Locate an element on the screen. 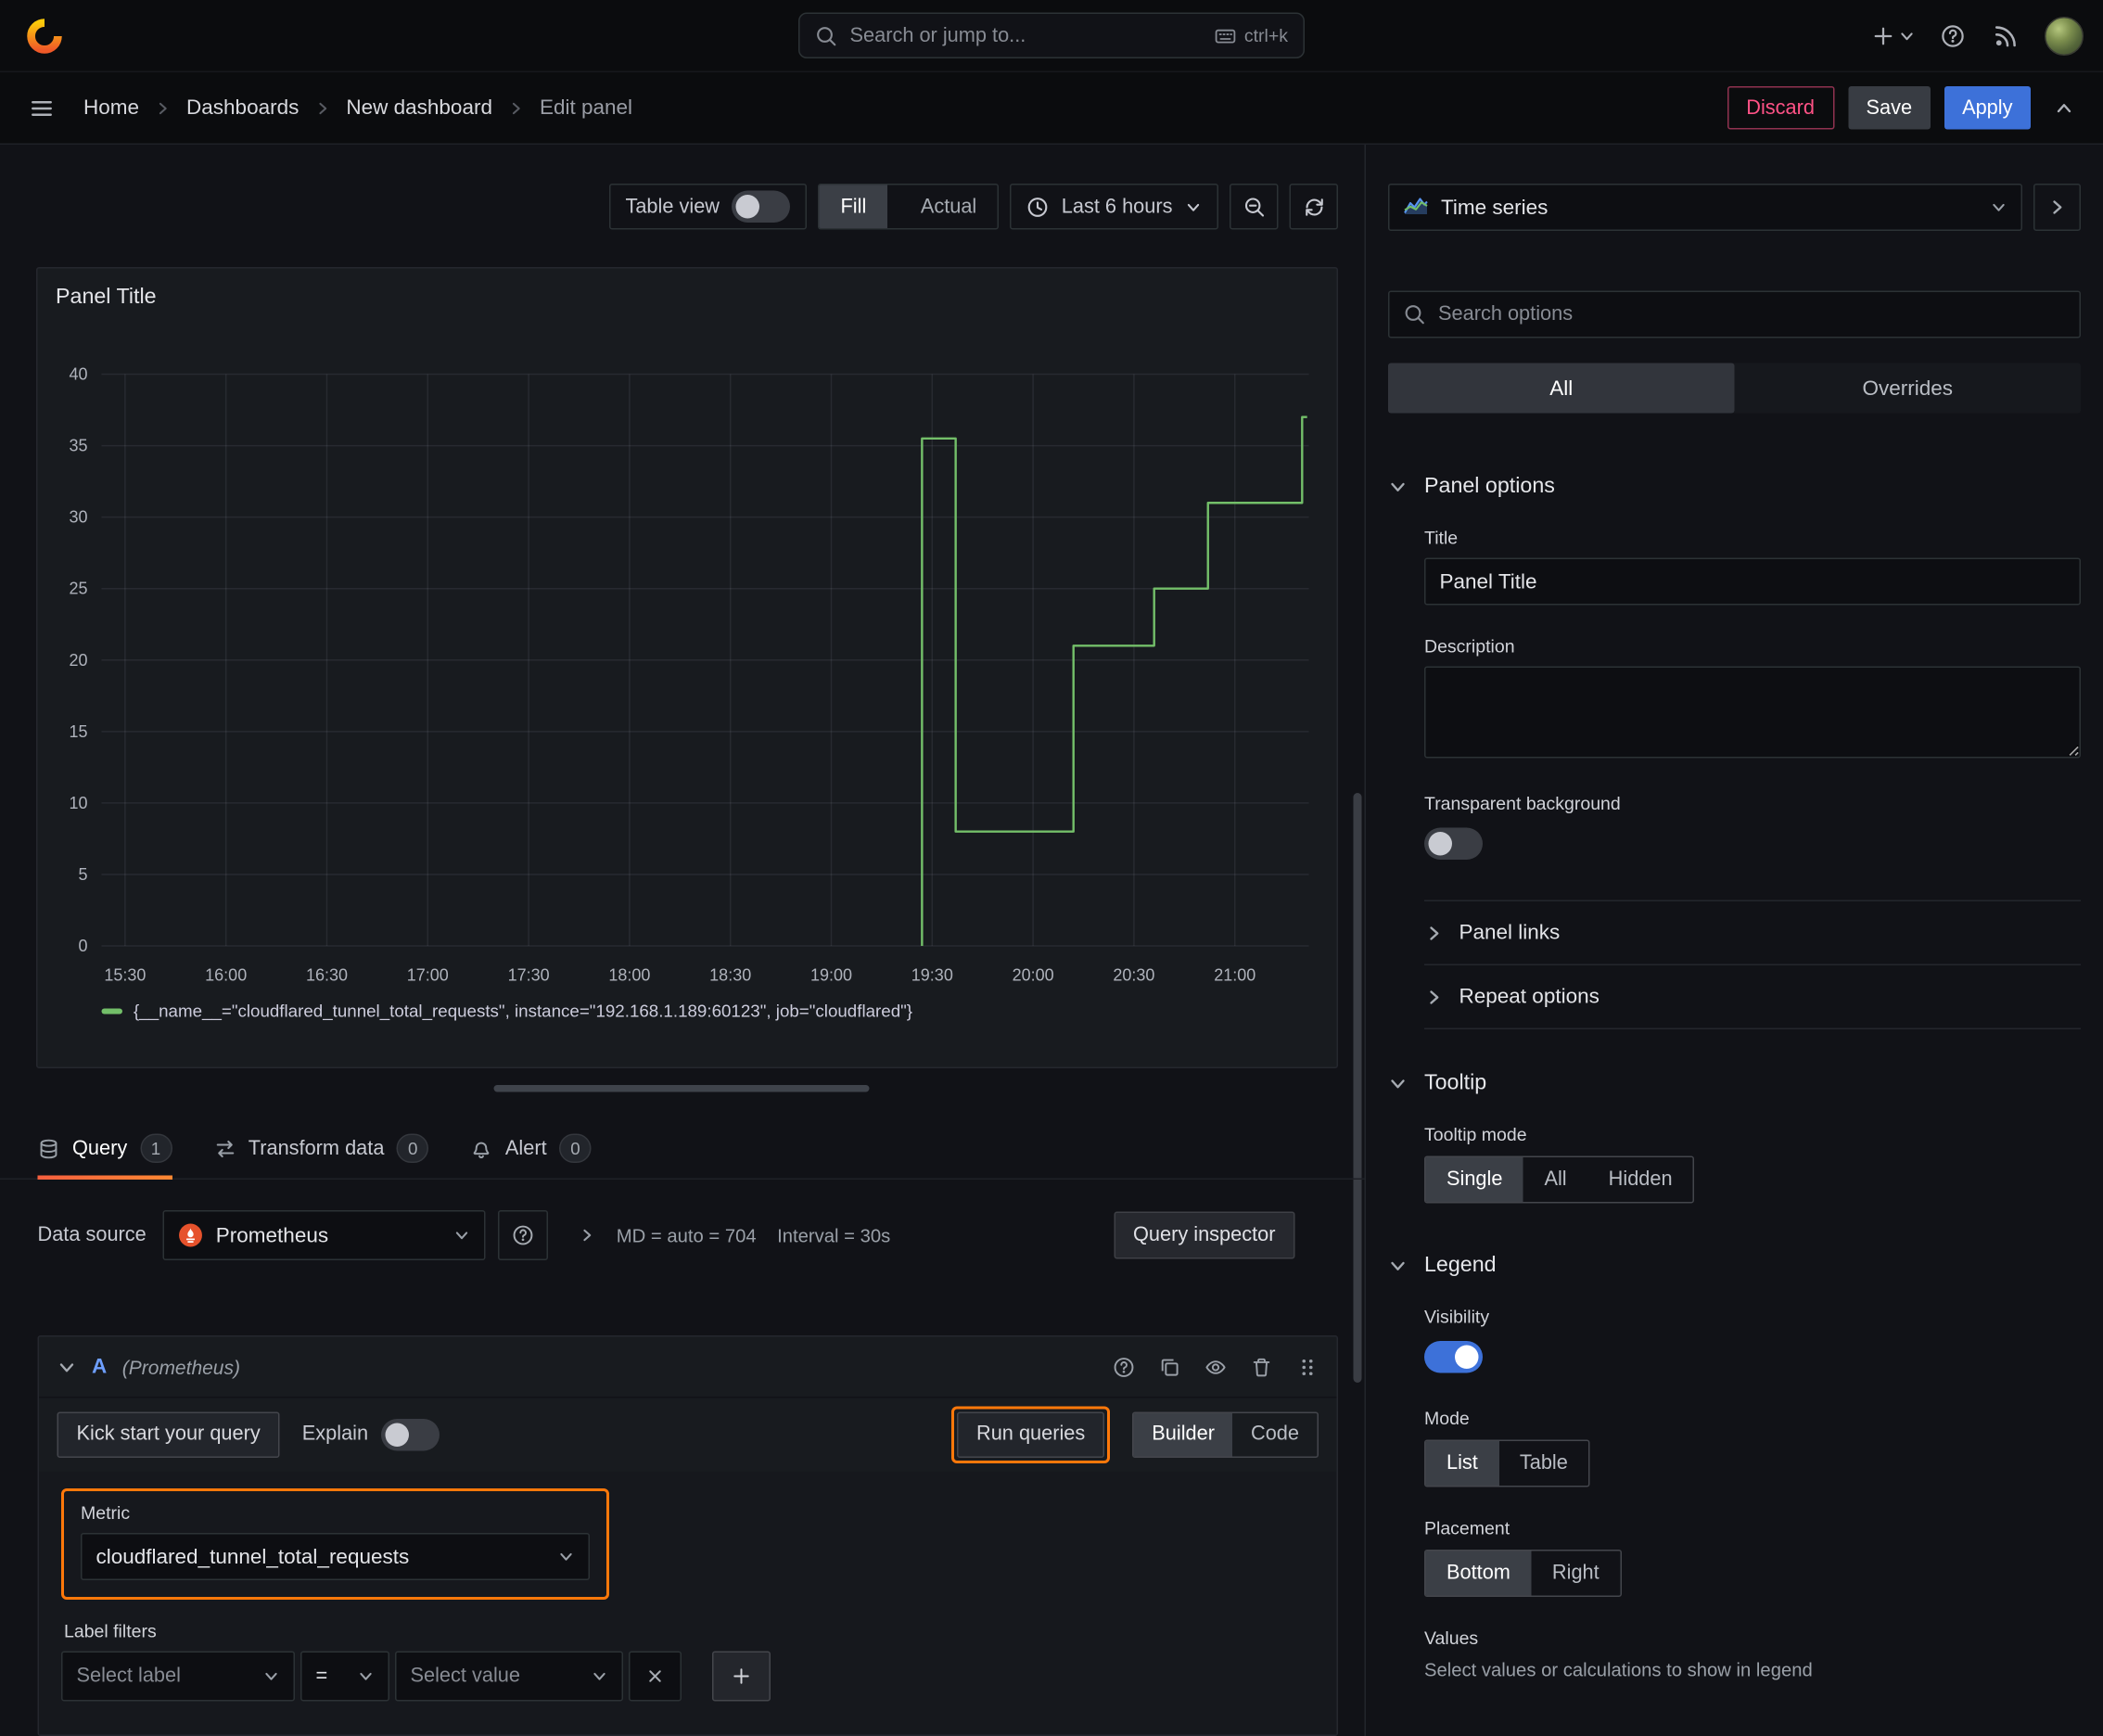  drag-grip-icon is located at coordinates (1307, 1367).